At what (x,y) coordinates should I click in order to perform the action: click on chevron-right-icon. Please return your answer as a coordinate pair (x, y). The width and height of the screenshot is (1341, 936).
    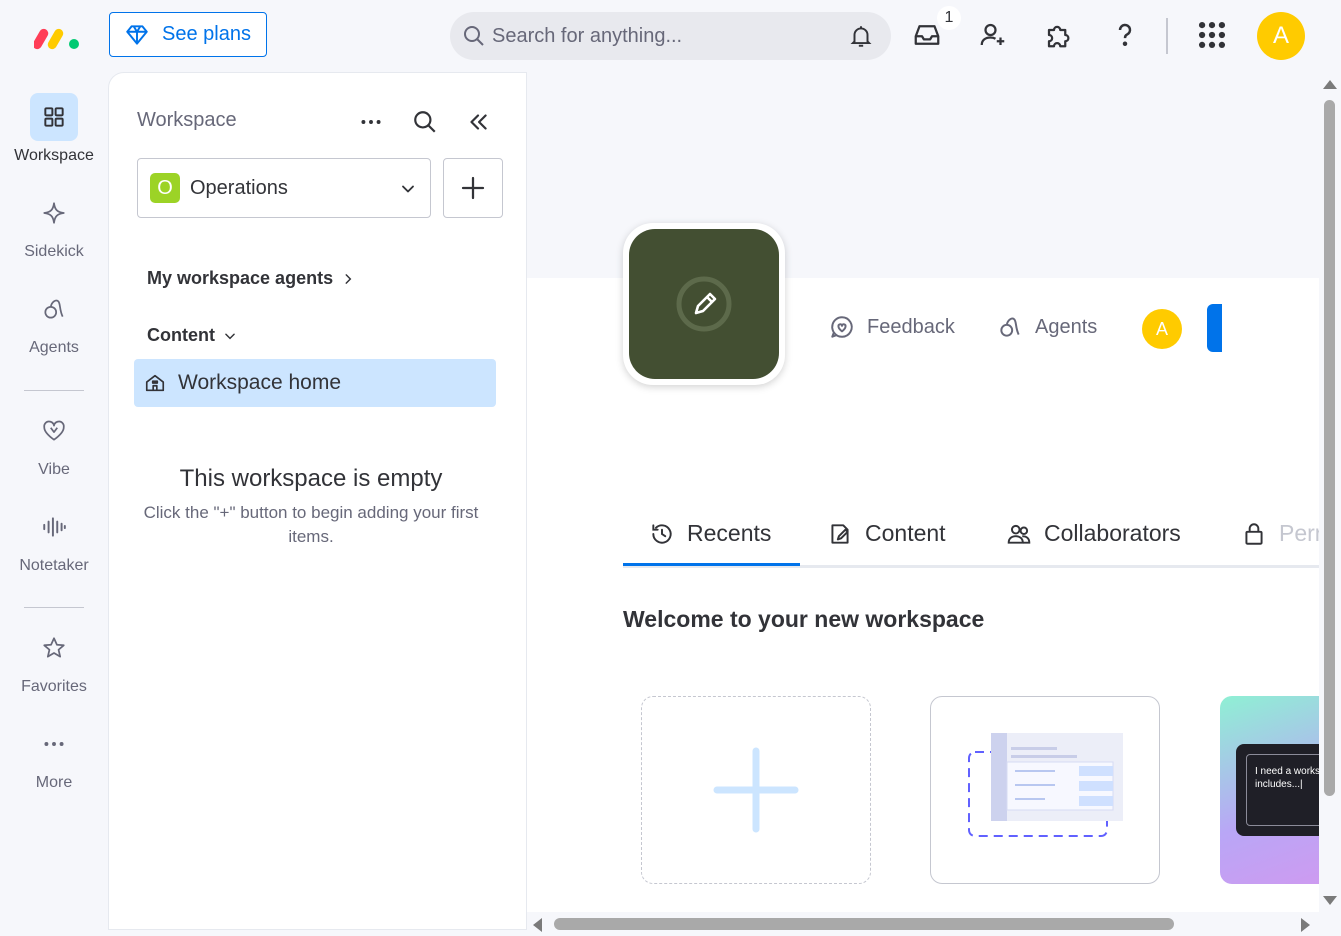
    Looking at the image, I should click on (348, 278).